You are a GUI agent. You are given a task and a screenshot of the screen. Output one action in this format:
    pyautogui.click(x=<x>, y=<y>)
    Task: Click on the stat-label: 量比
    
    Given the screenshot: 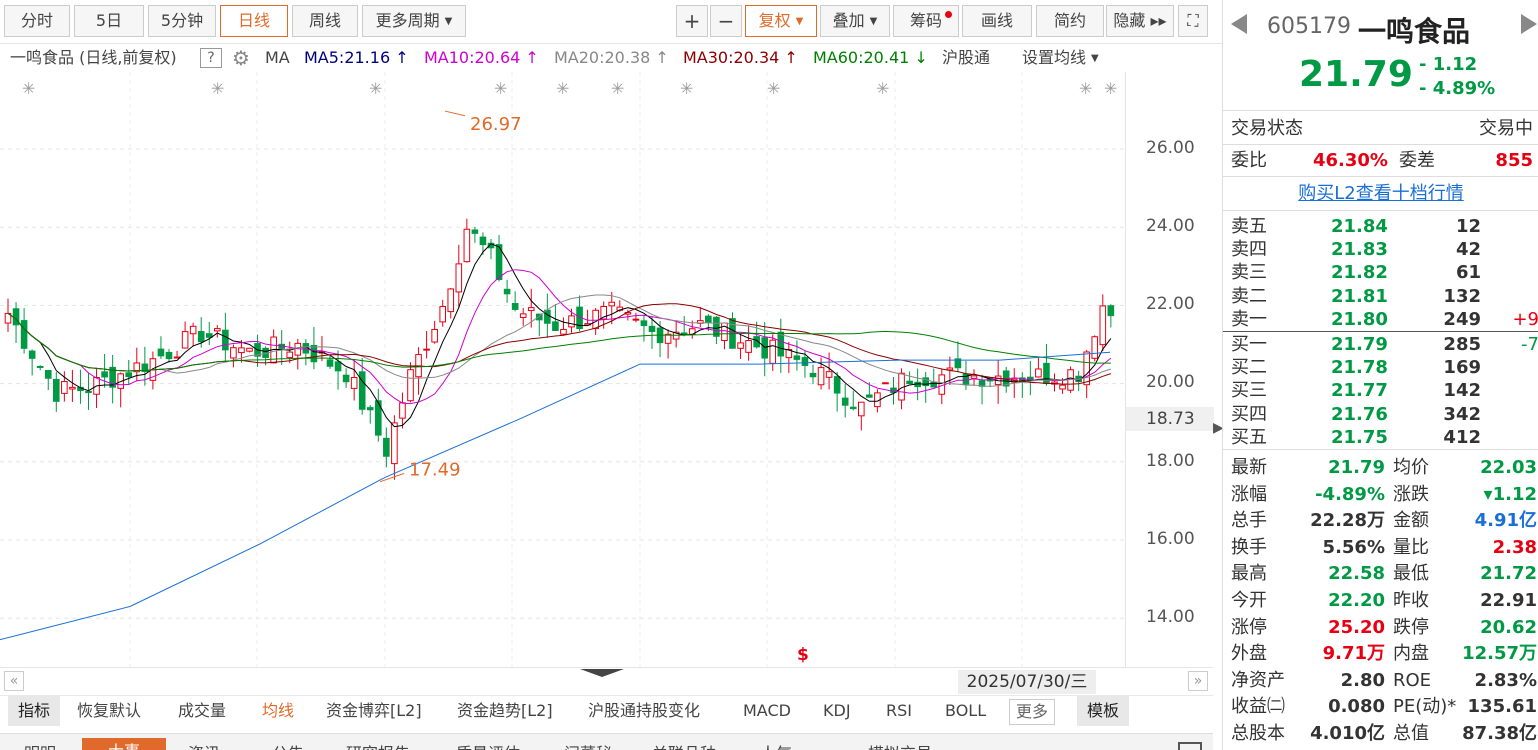 What is the action you would take?
    pyautogui.click(x=1411, y=547)
    